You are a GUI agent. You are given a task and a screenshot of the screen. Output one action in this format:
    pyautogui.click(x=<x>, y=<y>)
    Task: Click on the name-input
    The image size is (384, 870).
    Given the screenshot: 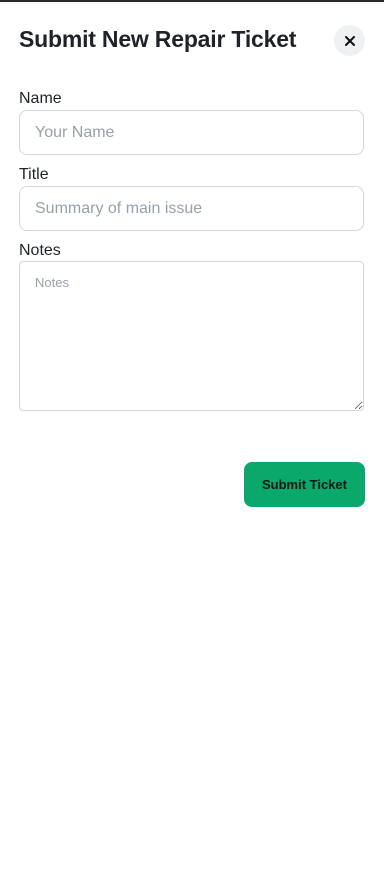 What is the action you would take?
    pyautogui.click(x=191, y=132)
    